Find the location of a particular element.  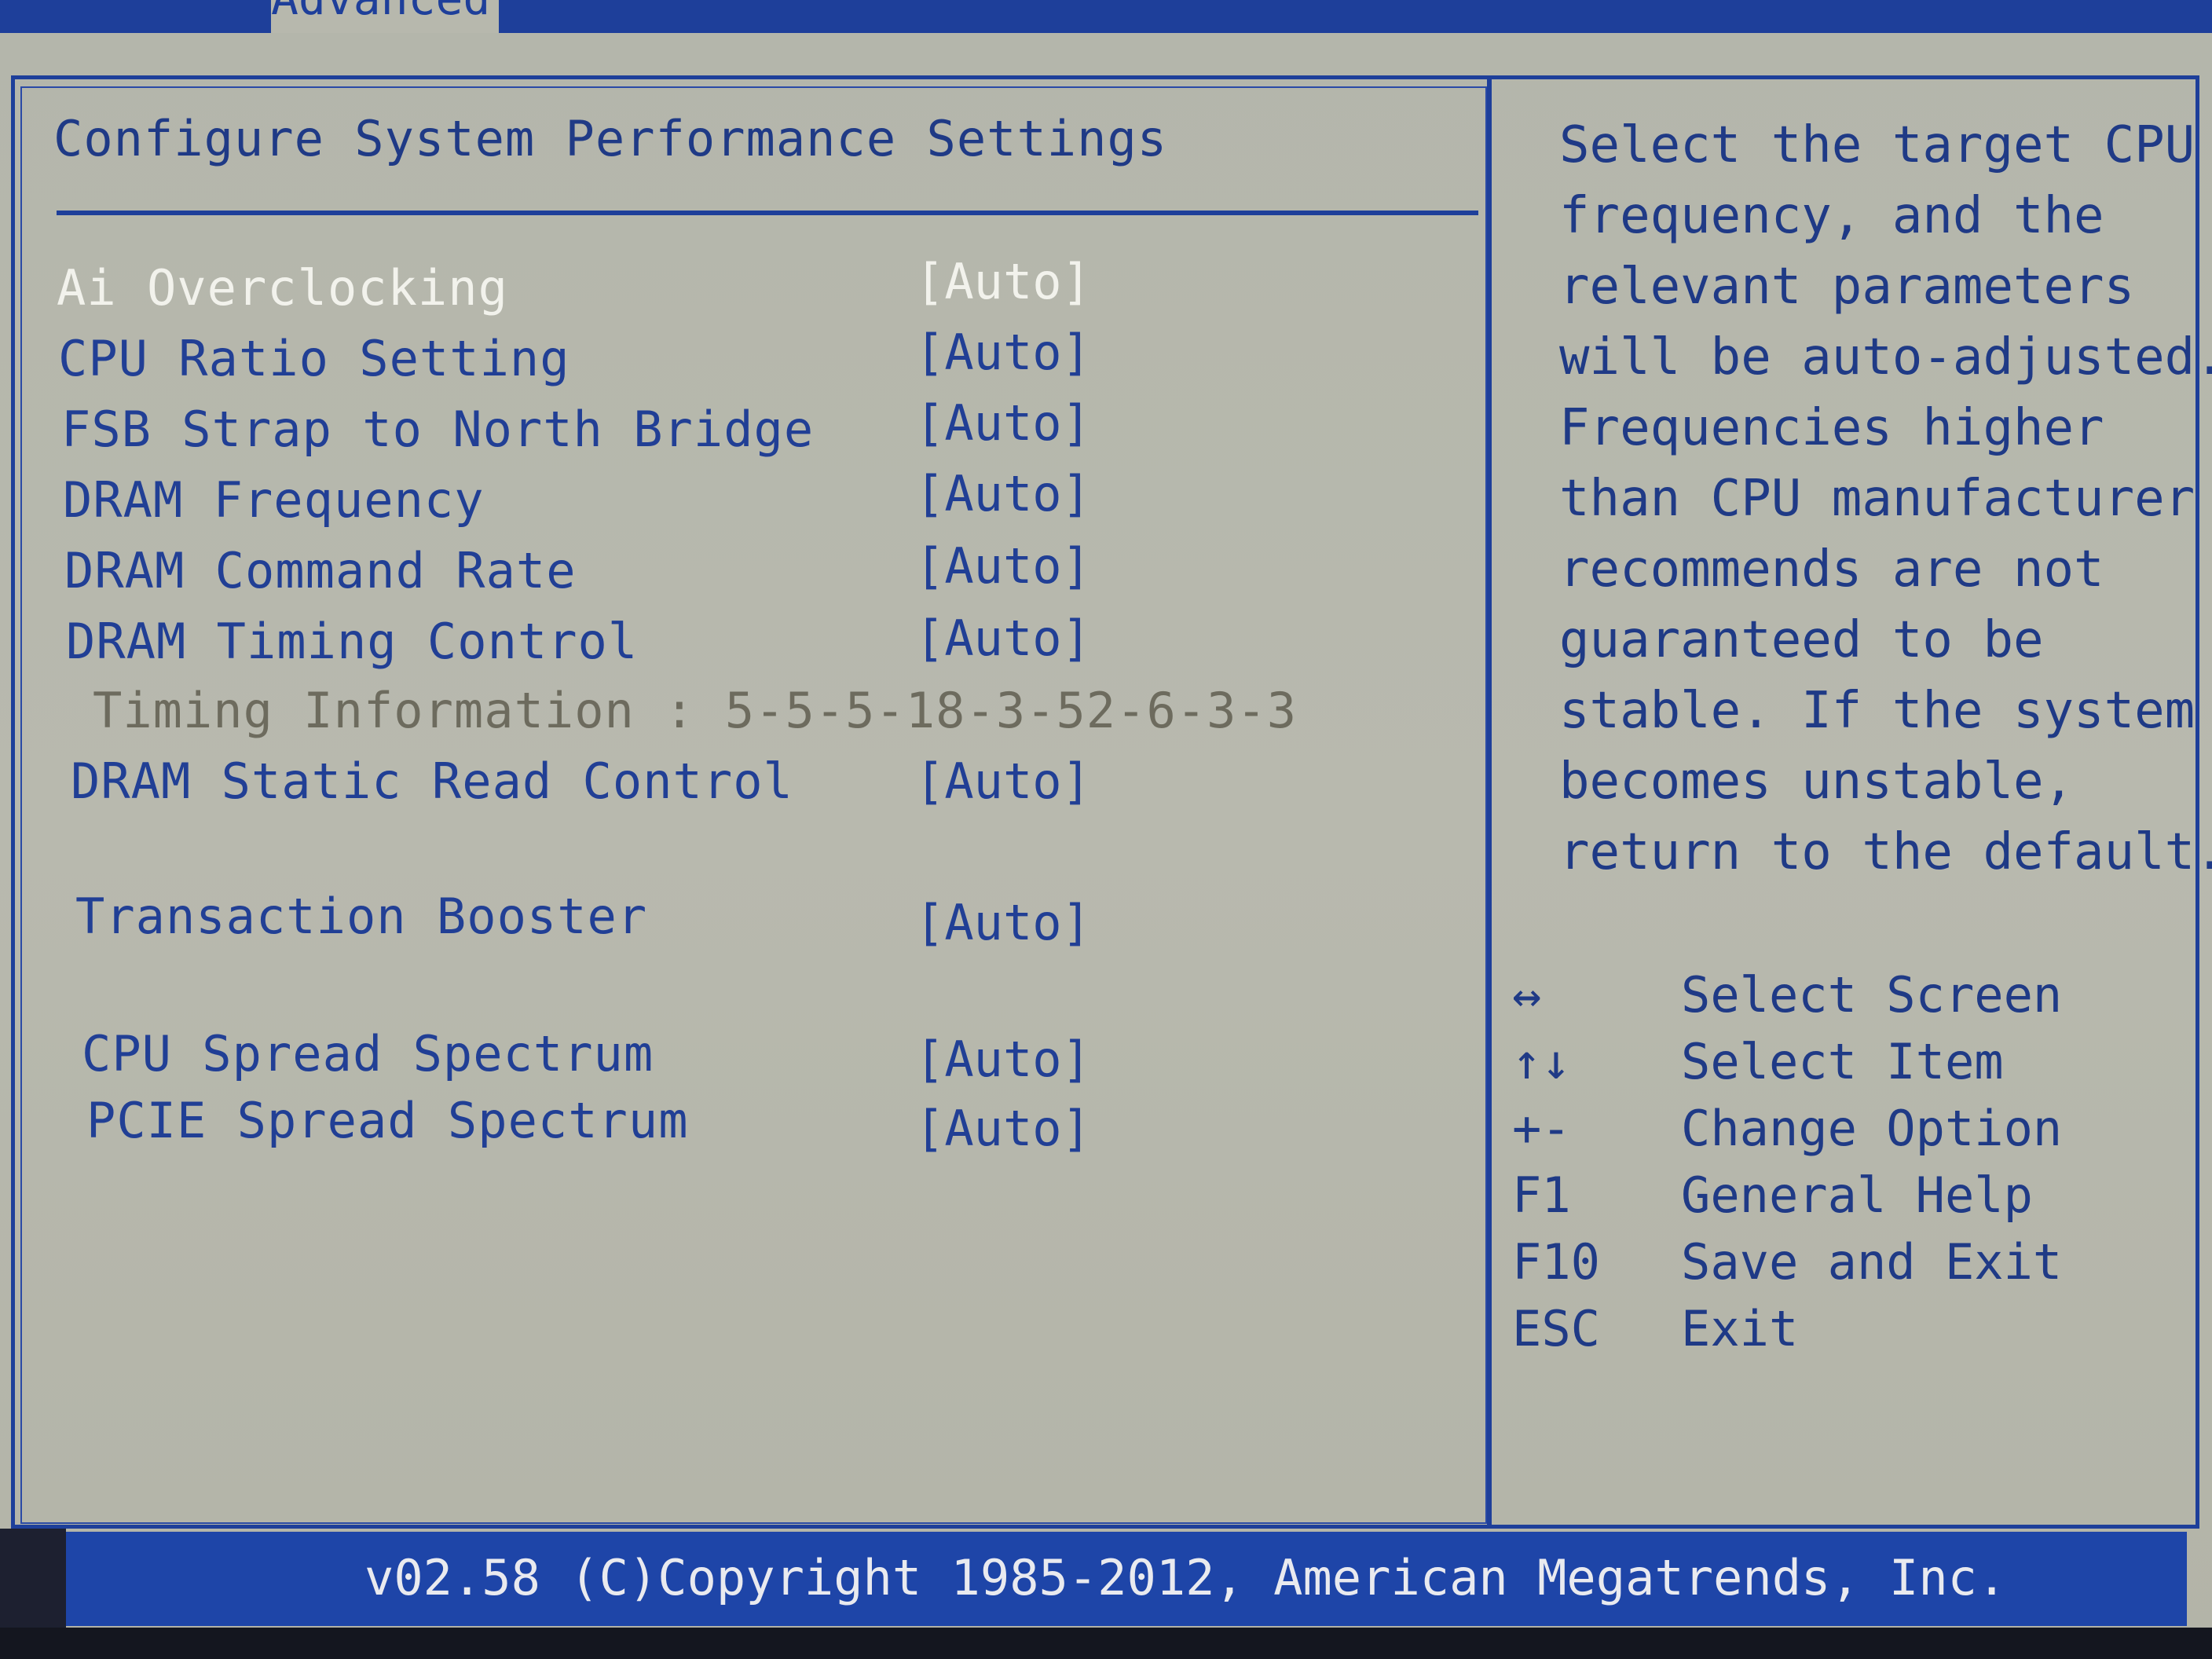

key-desc: Change Option is located at coordinates (1872, 1128).